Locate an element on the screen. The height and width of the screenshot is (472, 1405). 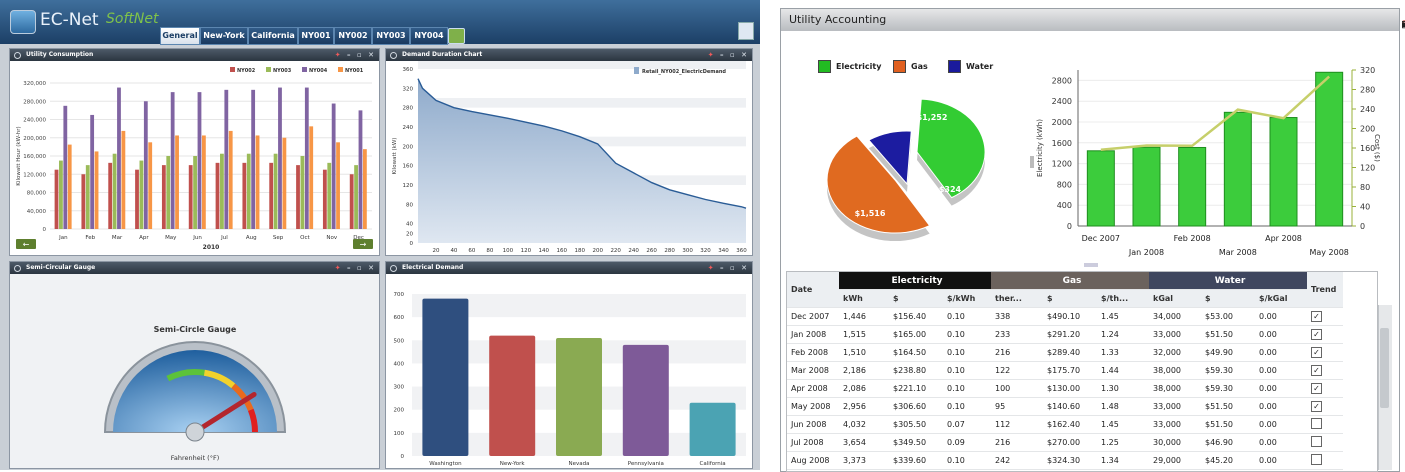
tab-ny002: NY002 is located at coordinates (353, 36).